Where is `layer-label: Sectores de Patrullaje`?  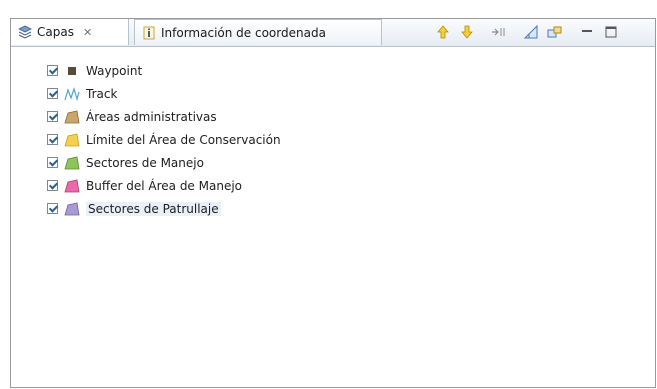
layer-label: Sectores de Patrullaje is located at coordinates (153, 208).